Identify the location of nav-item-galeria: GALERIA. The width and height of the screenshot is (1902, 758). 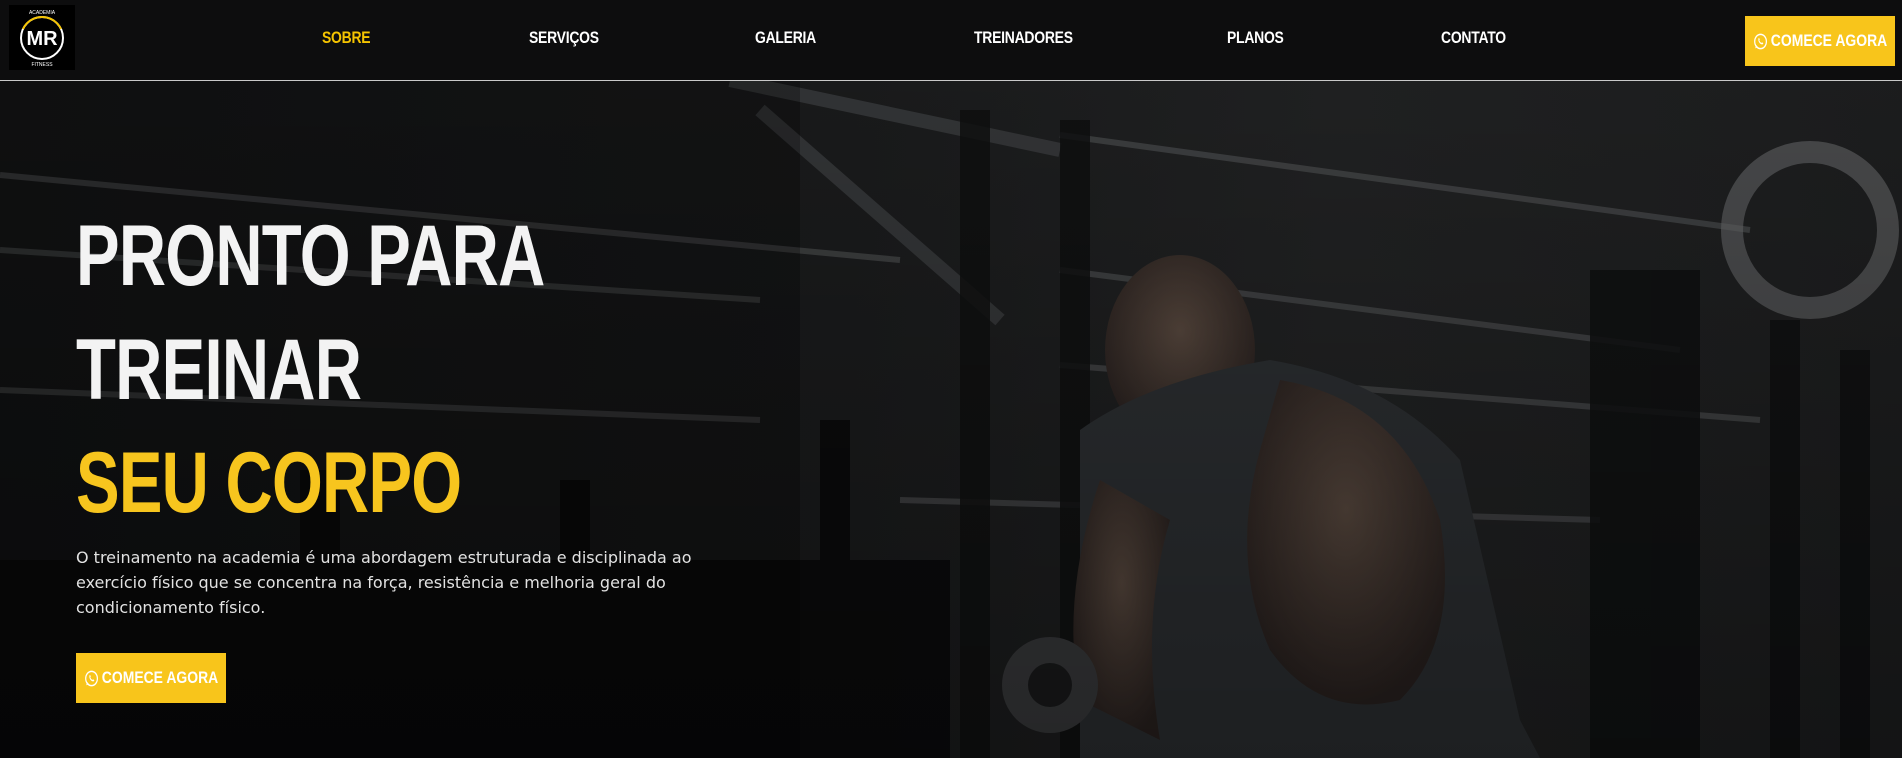
(785, 38).